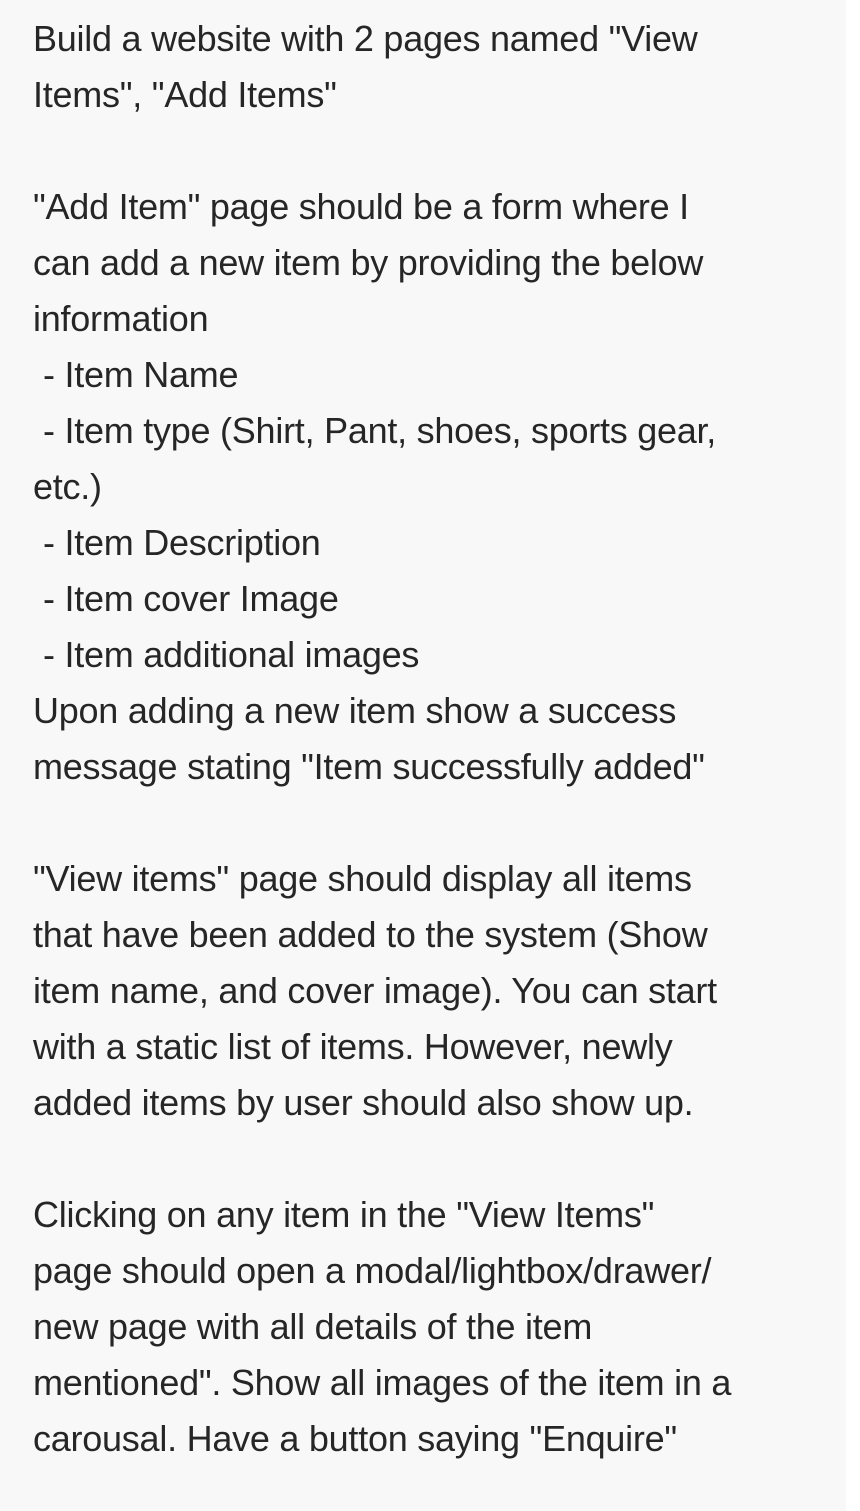 This screenshot has height=1511, width=860. What do you see at coordinates (191, 598) in the screenshot?
I see `bullet-item-cover-image: - Item cover Image` at bounding box center [191, 598].